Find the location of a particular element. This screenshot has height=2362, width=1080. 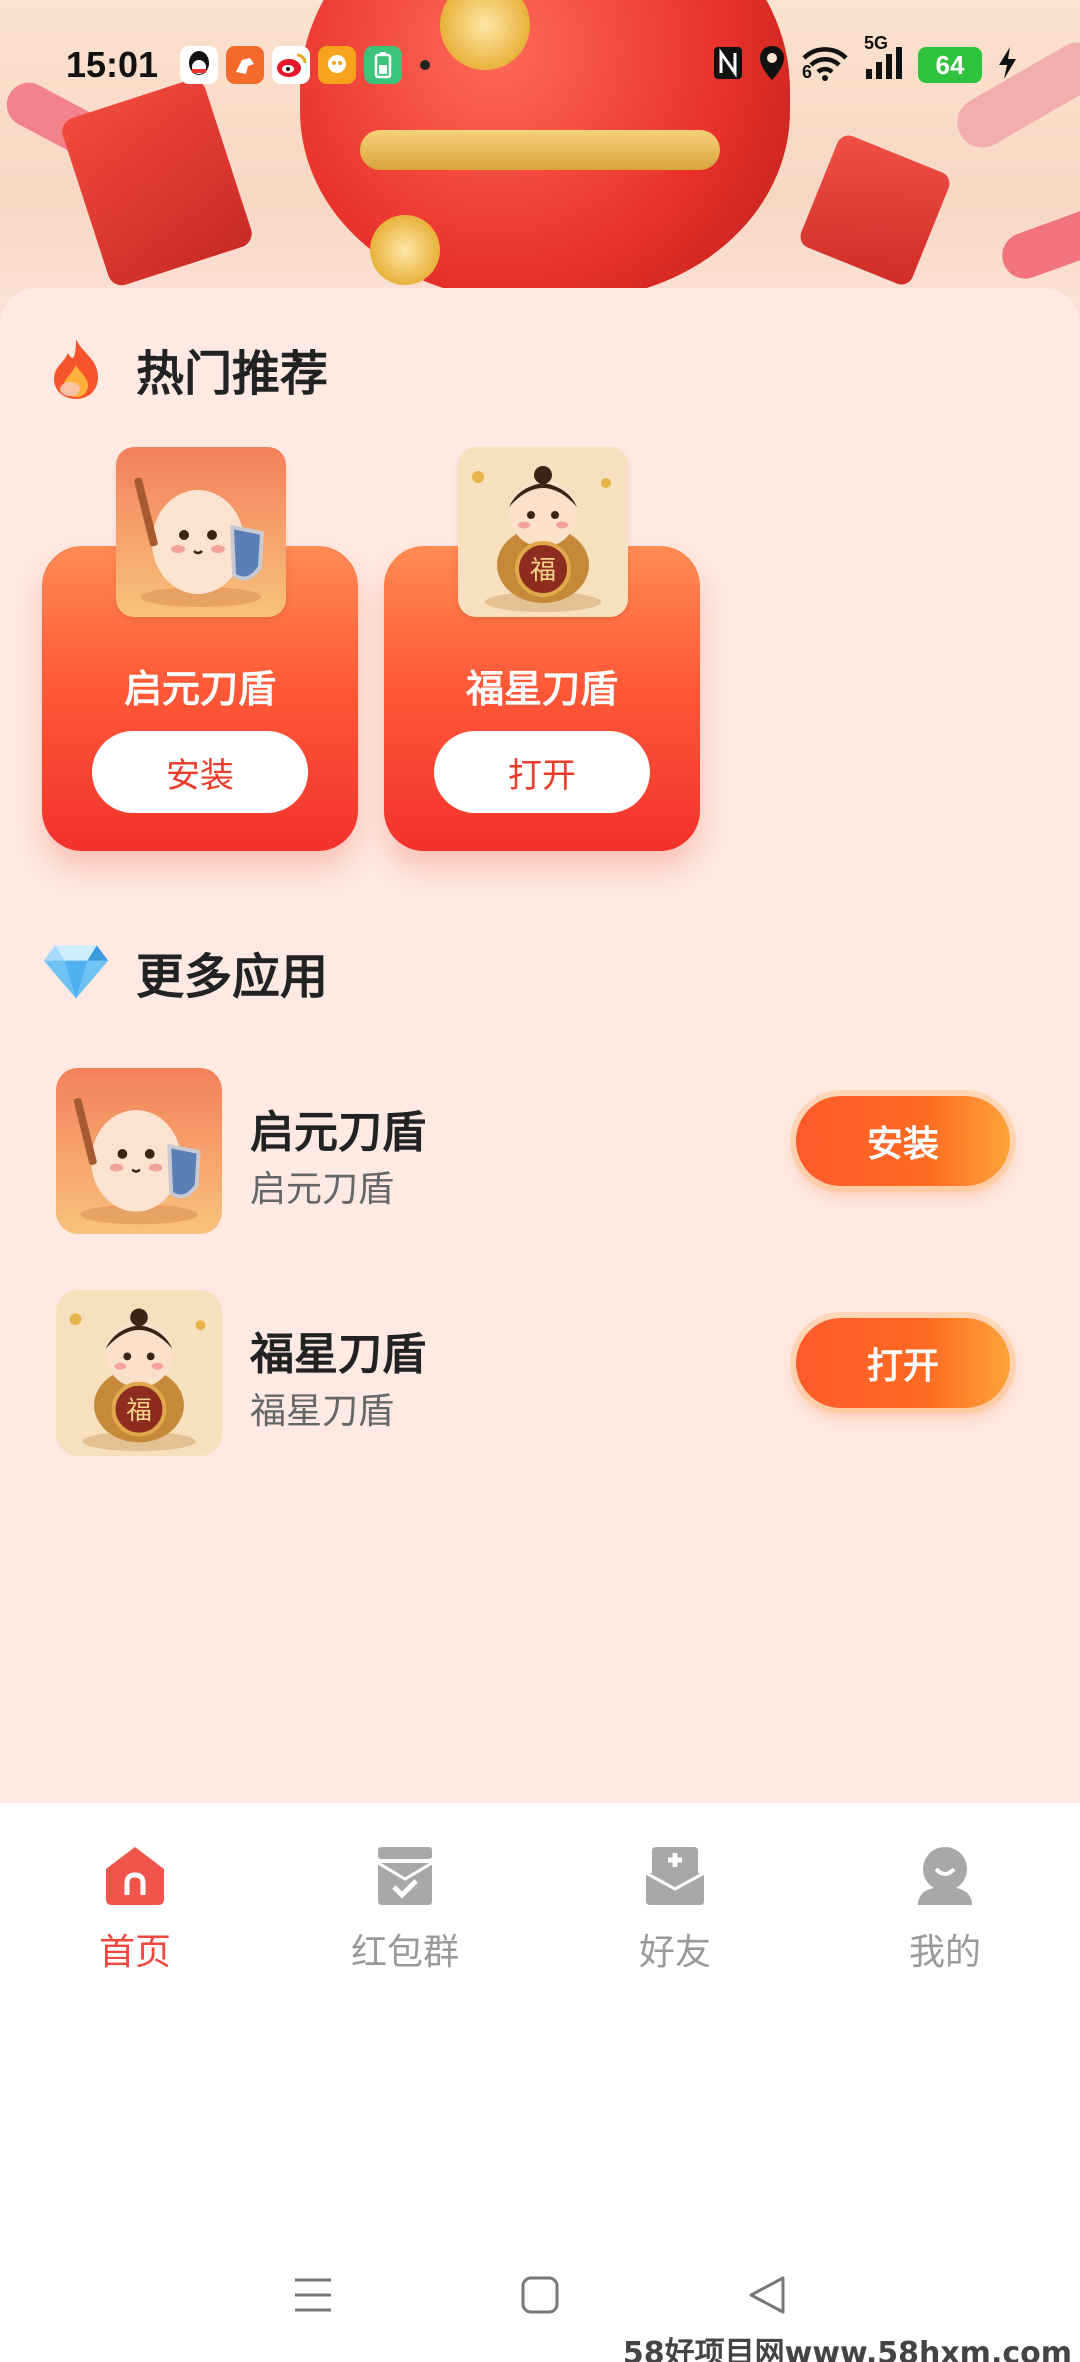

app-subtitle: 启元刀盾 is located at coordinates (322, 1189).